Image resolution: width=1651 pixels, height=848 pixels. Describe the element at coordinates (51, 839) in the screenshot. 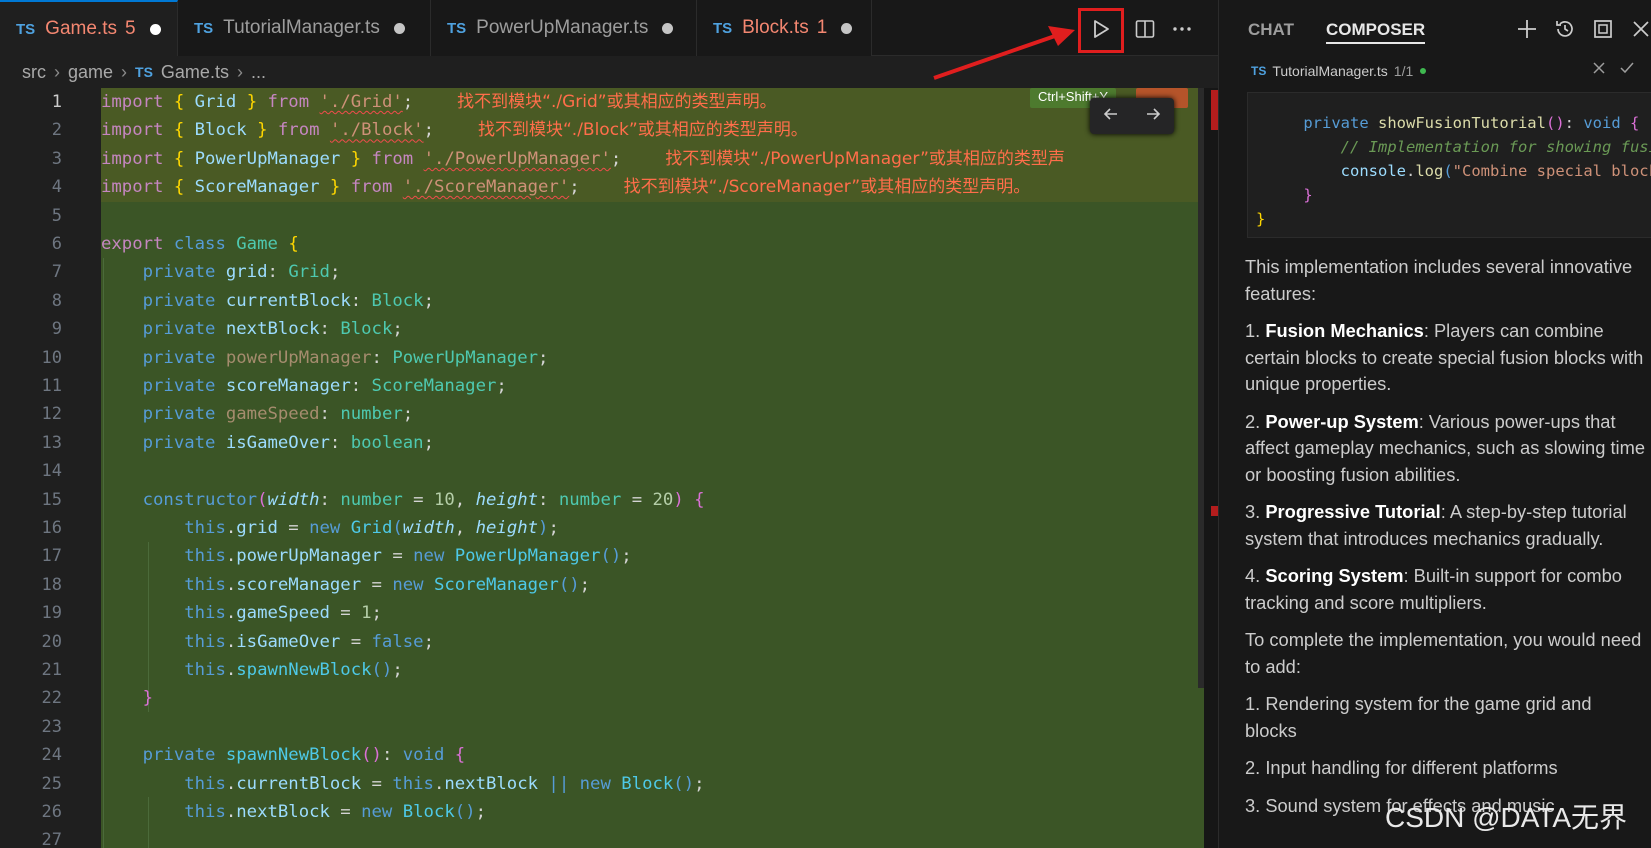

I see `line-number: 27` at that location.